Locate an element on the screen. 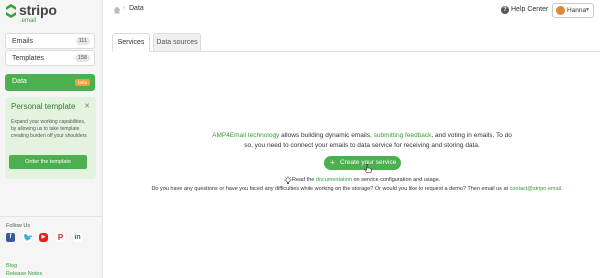 This screenshot has height=278, width=600. documentation-link: documentation is located at coordinates (334, 180).